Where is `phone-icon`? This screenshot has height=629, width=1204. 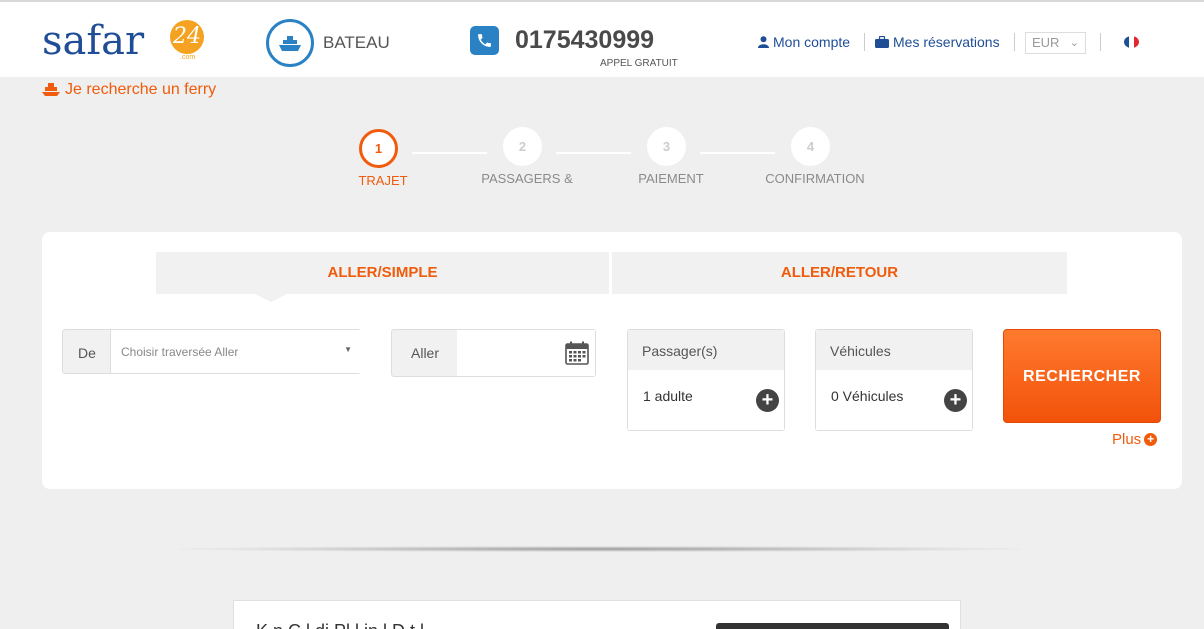 phone-icon is located at coordinates (484, 40).